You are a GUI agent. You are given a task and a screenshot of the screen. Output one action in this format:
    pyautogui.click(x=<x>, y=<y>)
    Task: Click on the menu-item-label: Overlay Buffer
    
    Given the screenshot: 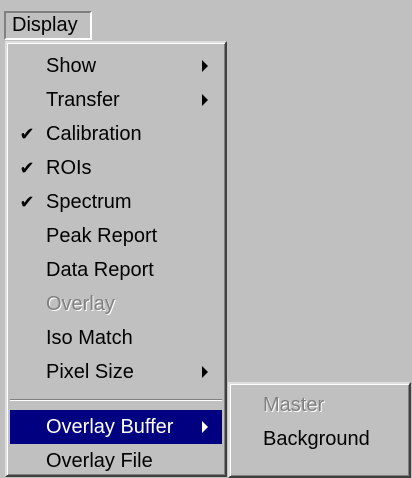 What is the action you would take?
    pyautogui.click(x=110, y=427)
    